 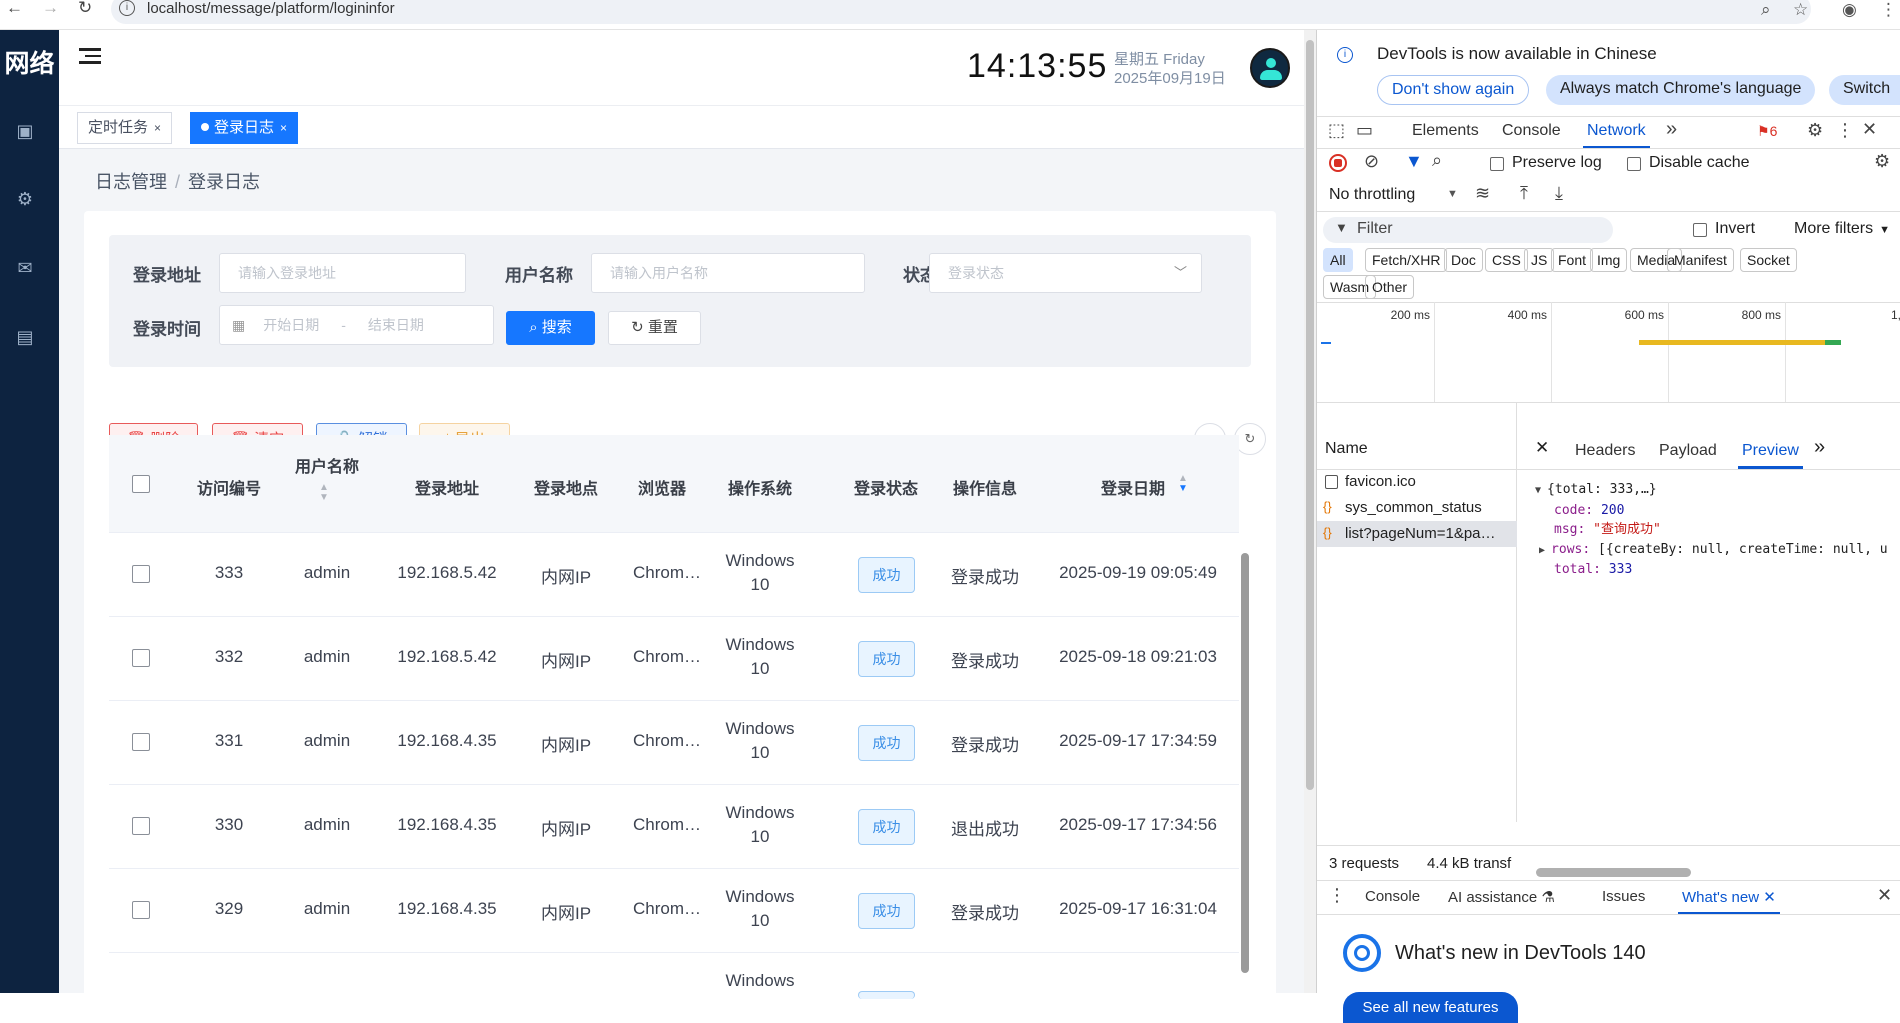 What do you see at coordinates (1815, 130) in the screenshot?
I see `settings-gear-icon: ⚙` at bounding box center [1815, 130].